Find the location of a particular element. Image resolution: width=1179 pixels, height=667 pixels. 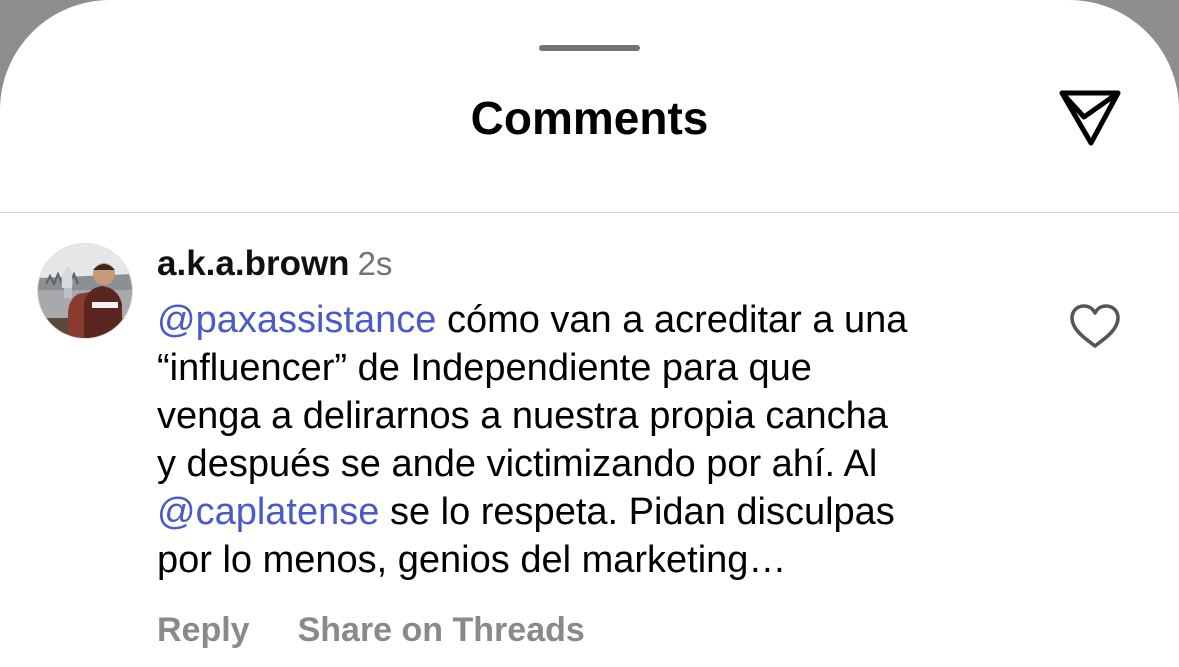

mention-link: @paxassistance is located at coordinates (296, 320).